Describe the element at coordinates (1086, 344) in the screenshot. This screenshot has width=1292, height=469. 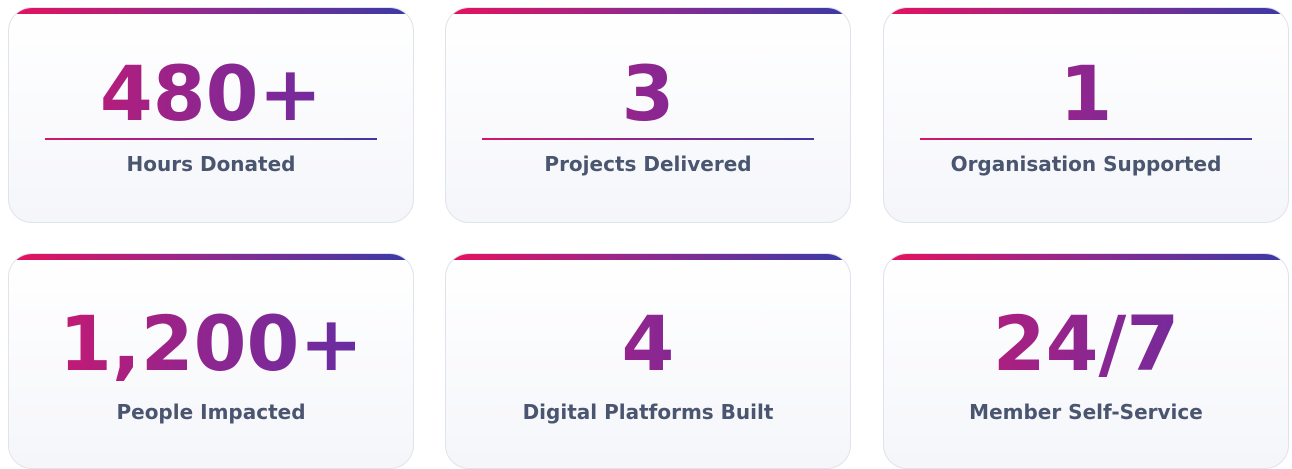
I see `stat-value: 24/7` at that location.